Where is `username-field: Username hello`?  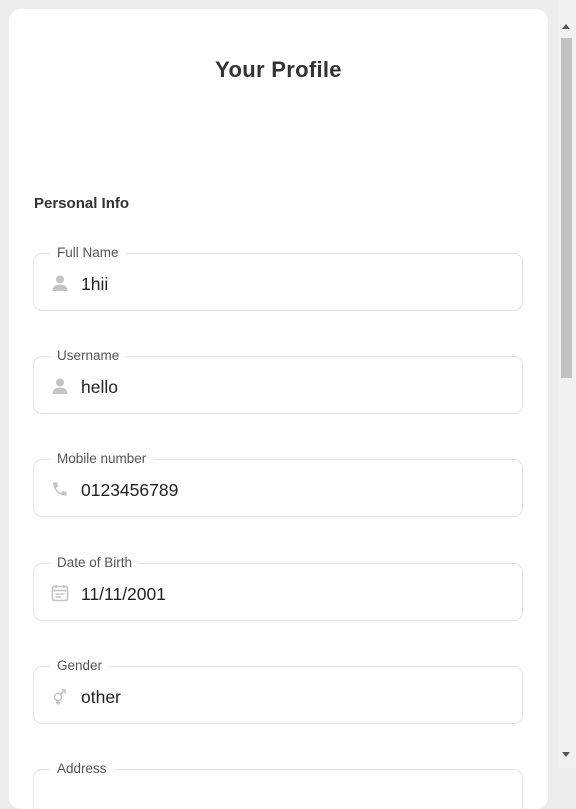
username-field: Username hello is located at coordinates (278, 380).